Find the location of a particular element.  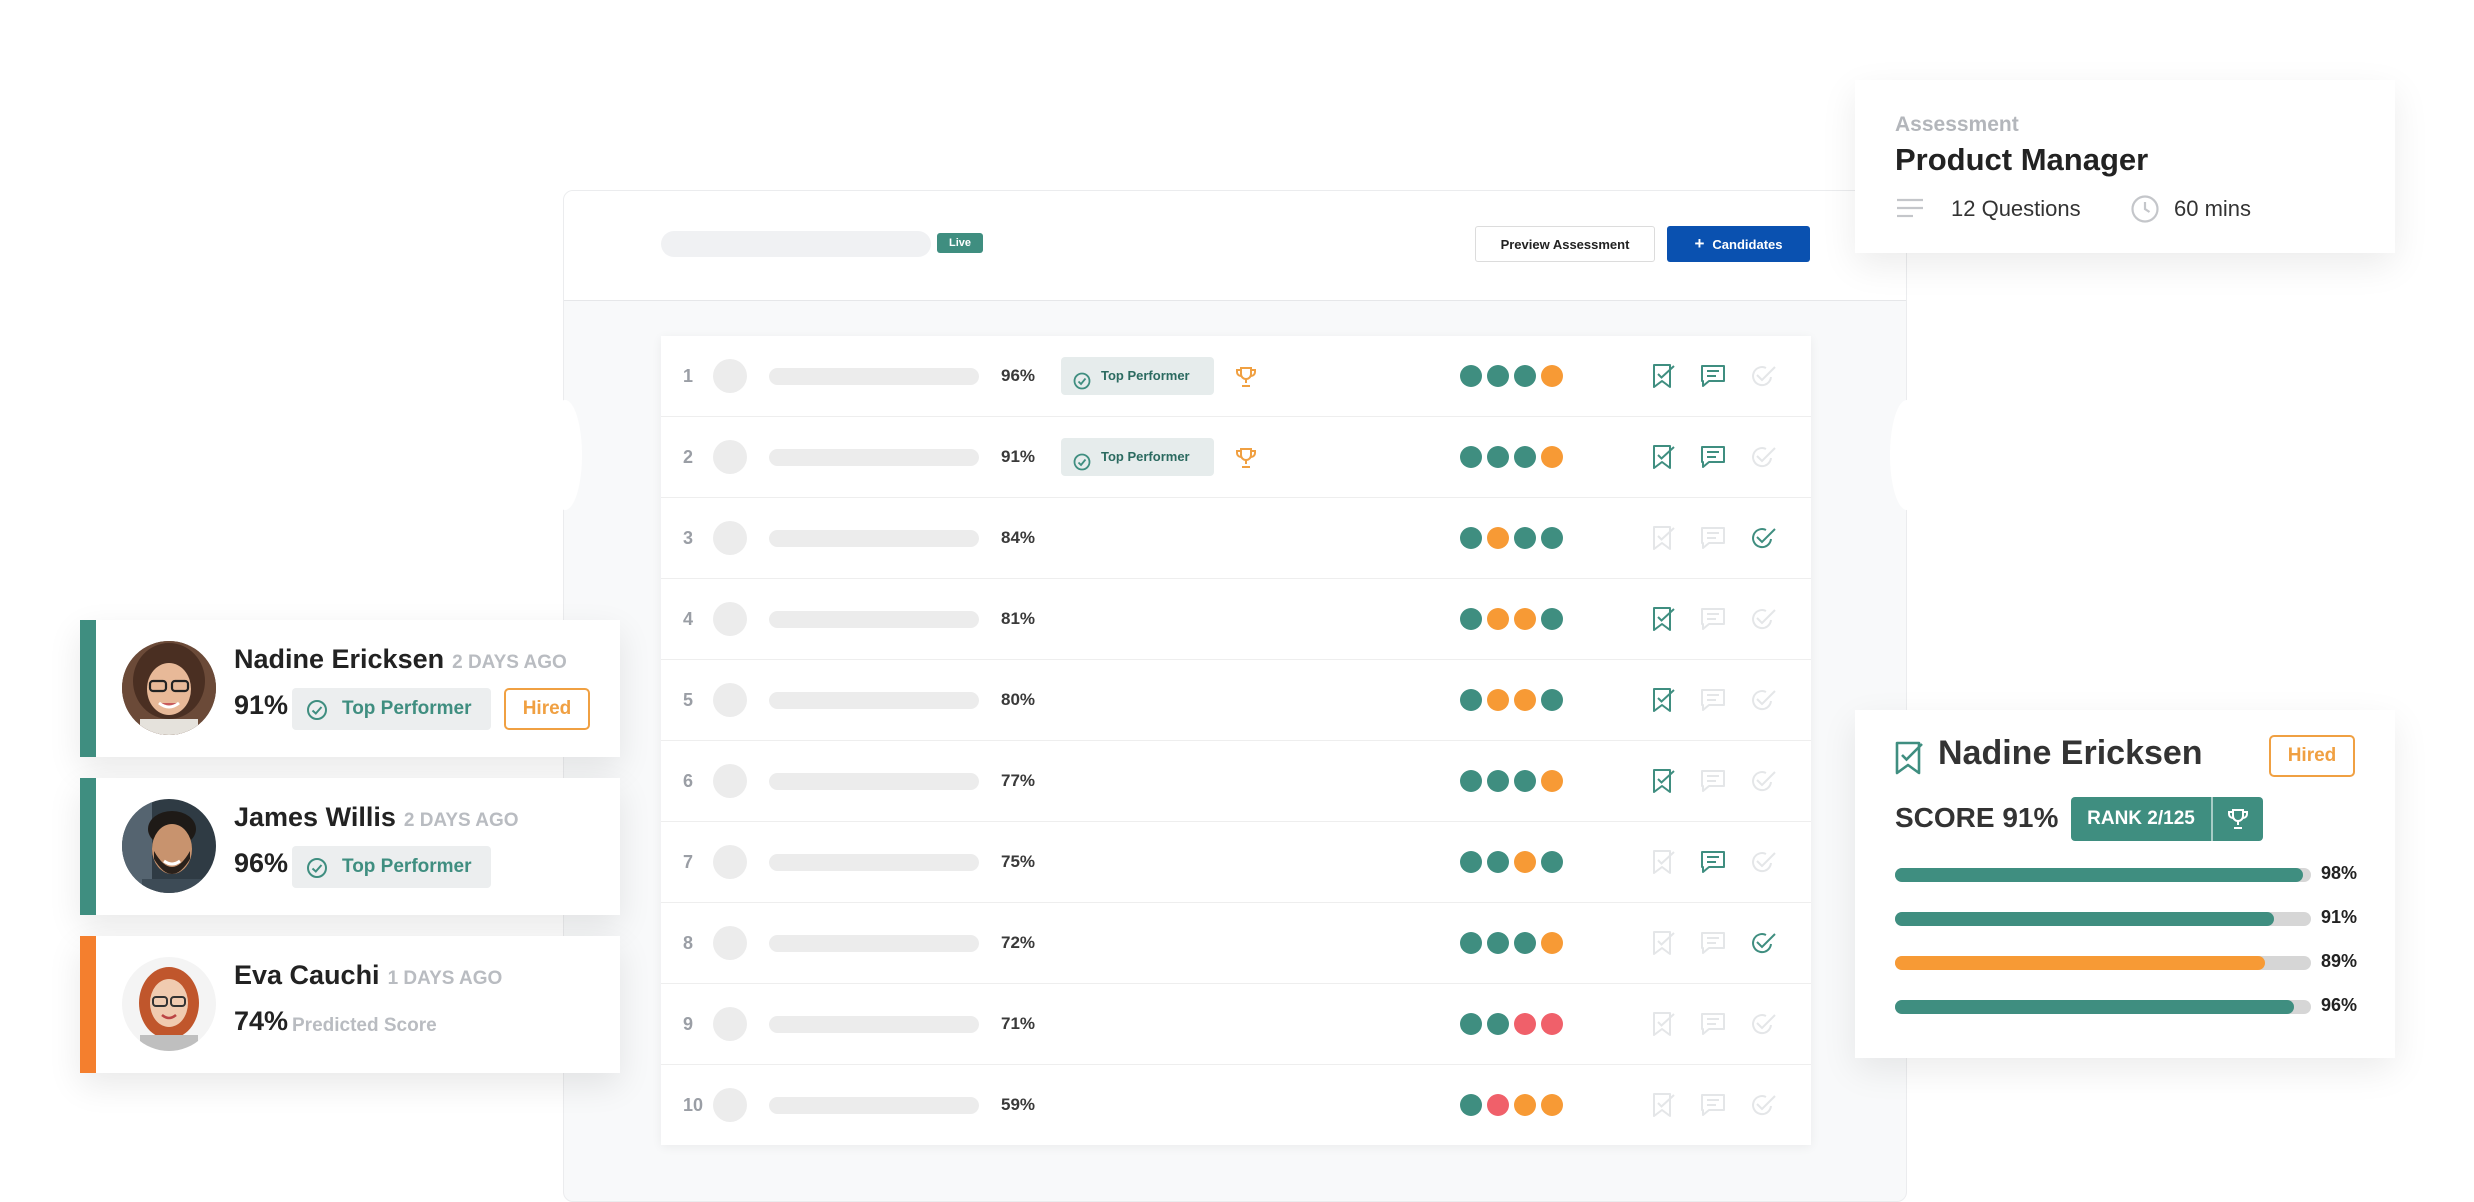

rank-divider is located at coordinates (2212, 819).